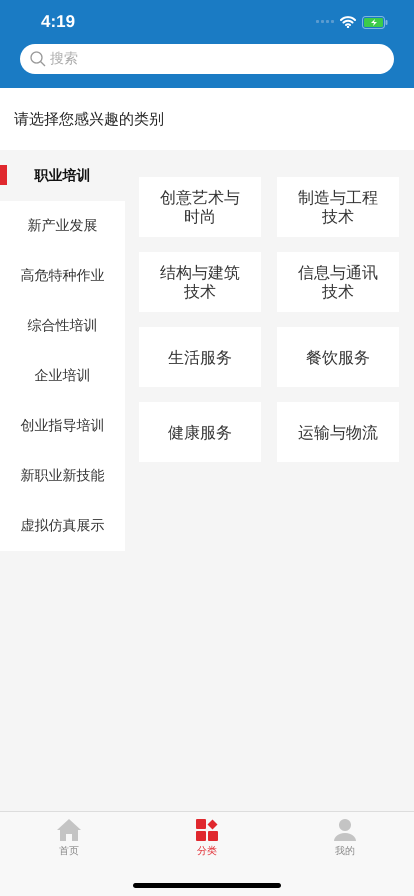 The image size is (414, 896). Describe the element at coordinates (200, 282) in the screenshot. I see `category-card: 结构与建筑技术` at that location.